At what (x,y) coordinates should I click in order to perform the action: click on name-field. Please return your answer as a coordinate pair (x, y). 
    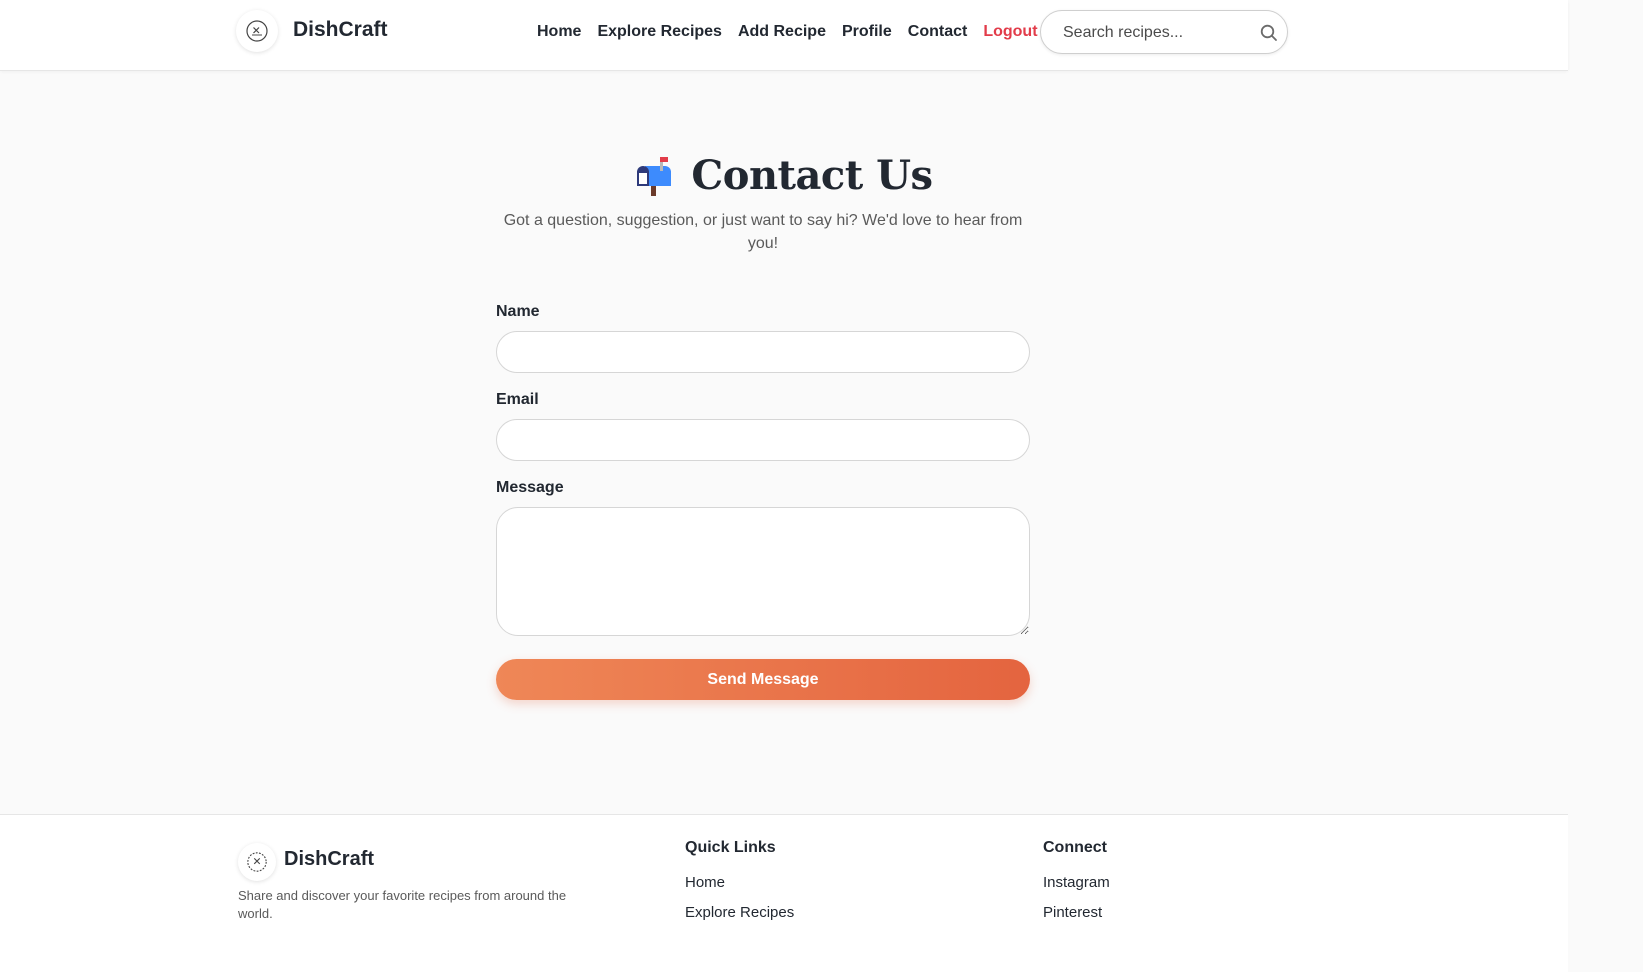
    Looking at the image, I should click on (763, 352).